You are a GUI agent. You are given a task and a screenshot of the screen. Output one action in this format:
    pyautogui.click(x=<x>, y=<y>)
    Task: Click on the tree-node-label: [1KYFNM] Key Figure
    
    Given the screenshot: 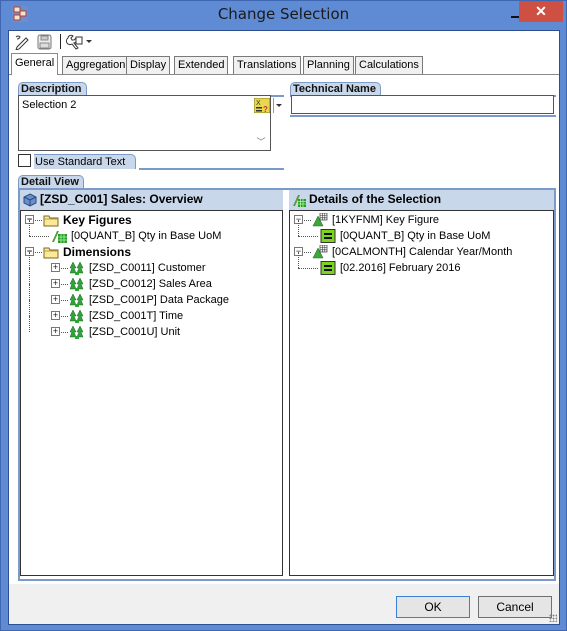 What is the action you would take?
    pyautogui.click(x=385, y=220)
    